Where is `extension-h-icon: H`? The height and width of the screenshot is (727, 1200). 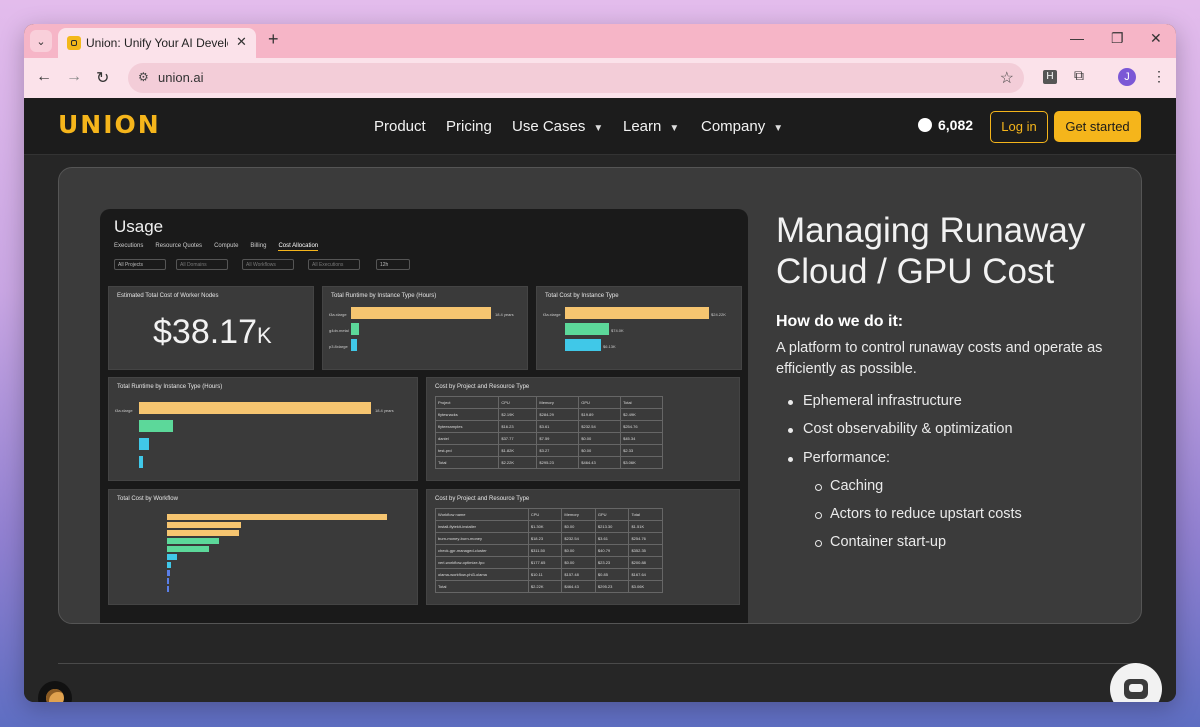 extension-h-icon: H is located at coordinates (1050, 77).